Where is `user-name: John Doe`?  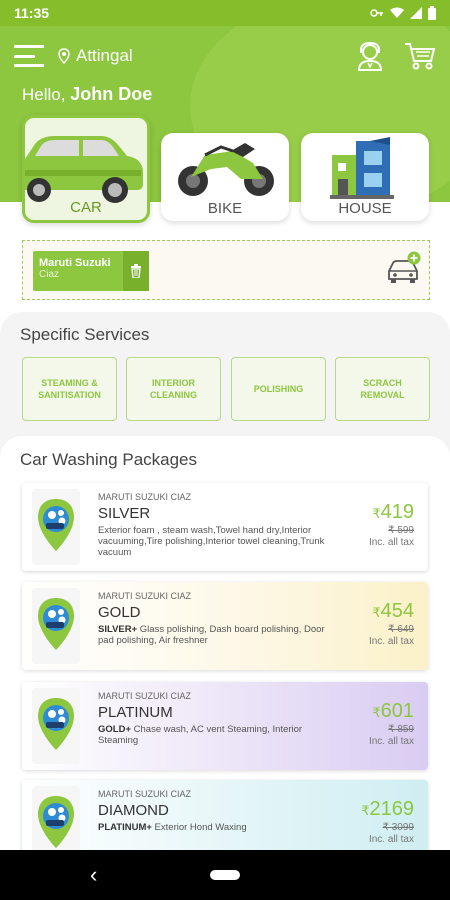
user-name: John Doe is located at coordinates (111, 94).